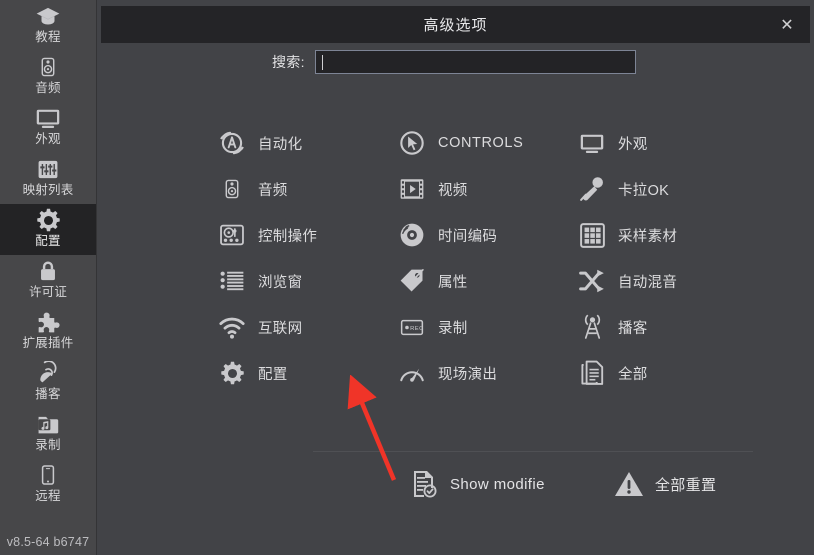 Image resolution: width=814 pixels, height=555 pixels. I want to click on search-row: 搜索:, so click(455, 63).